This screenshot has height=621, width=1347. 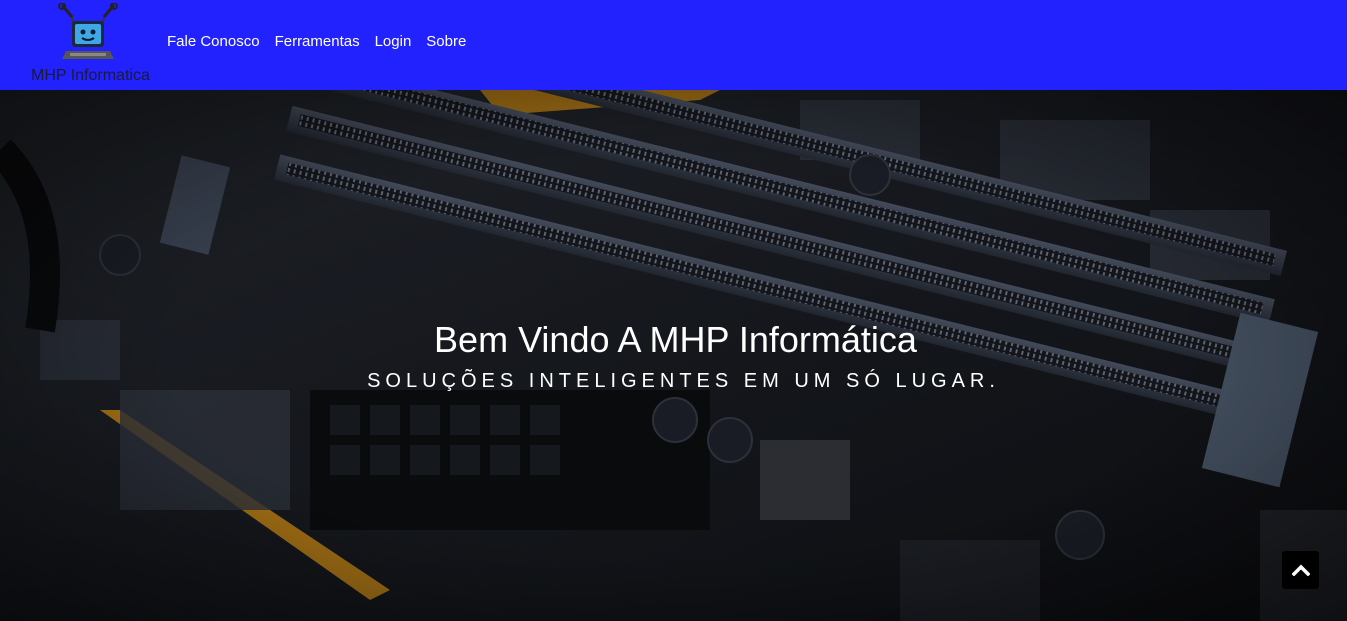 I want to click on main-nav: Fale Conosco Ferramentas Login Sobre, so click(x=316, y=41).